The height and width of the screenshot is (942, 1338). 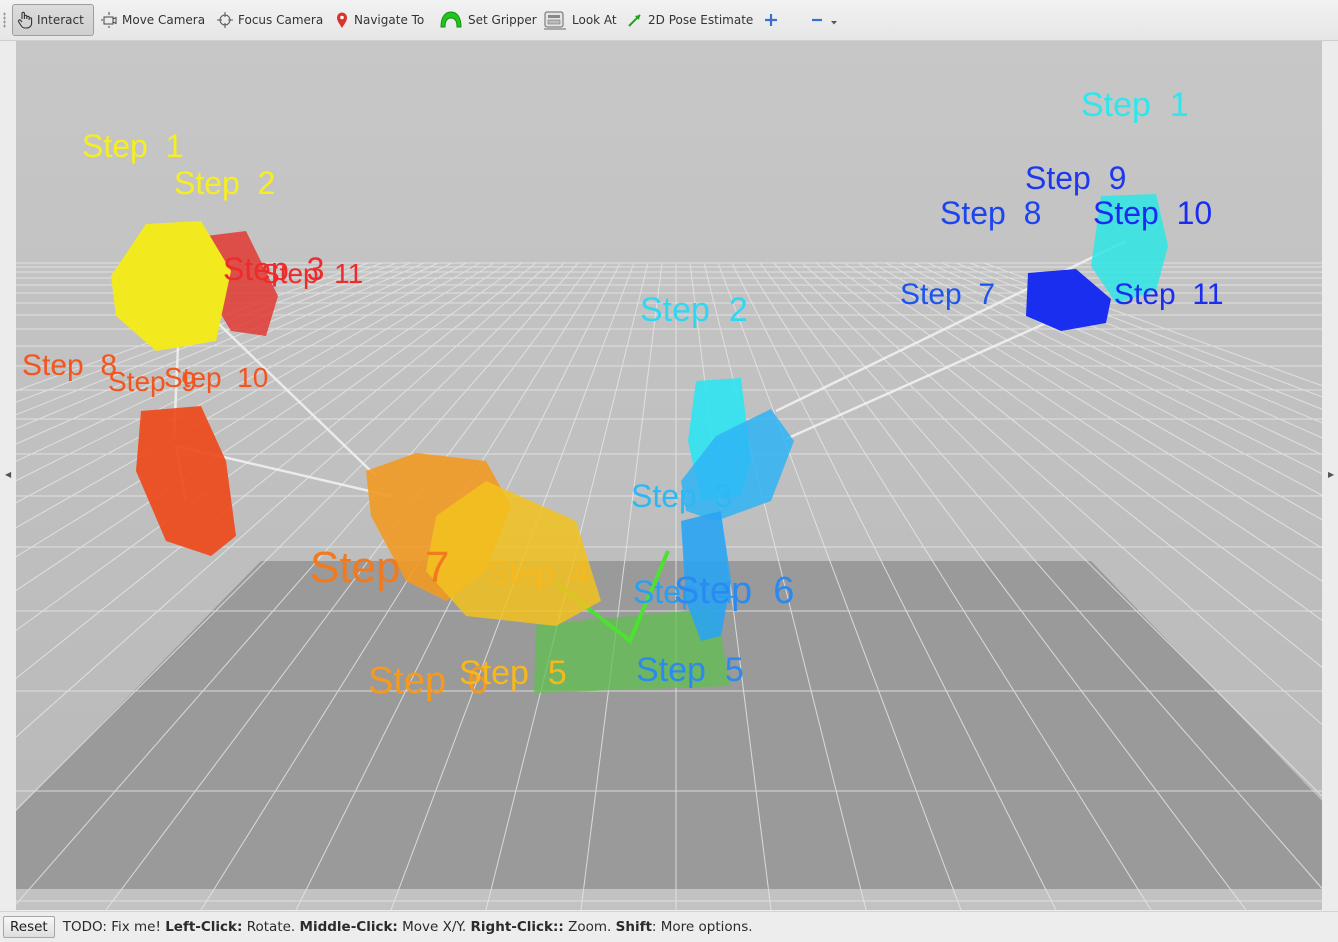 What do you see at coordinates (538, 573) in the screenshot?
I see `step-label: Step 4` at bounding box center [538, 573].